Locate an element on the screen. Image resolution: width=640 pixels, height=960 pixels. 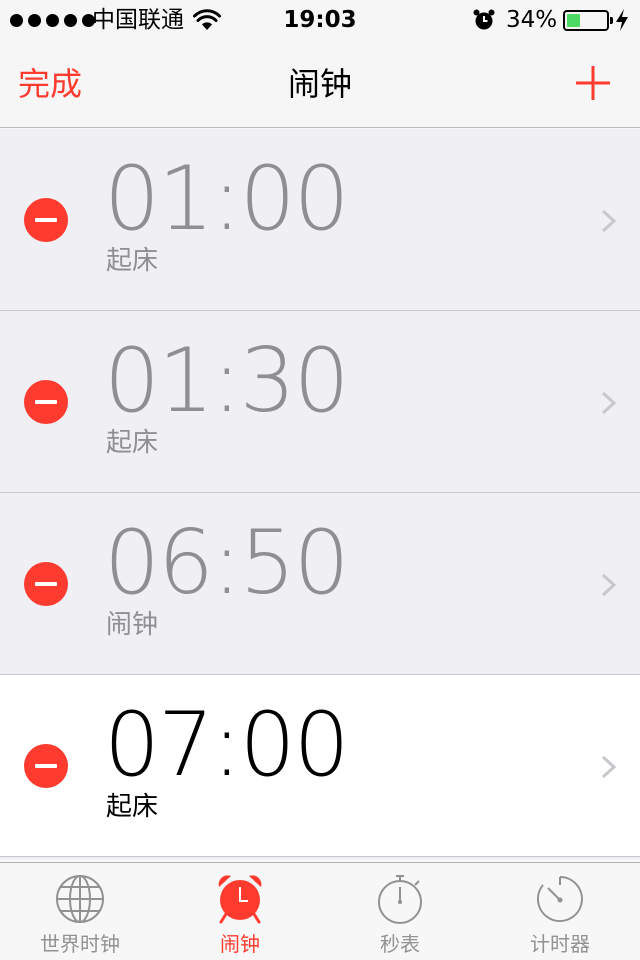
tab-label: 世界时钟 is located at coordinates (80, 944).